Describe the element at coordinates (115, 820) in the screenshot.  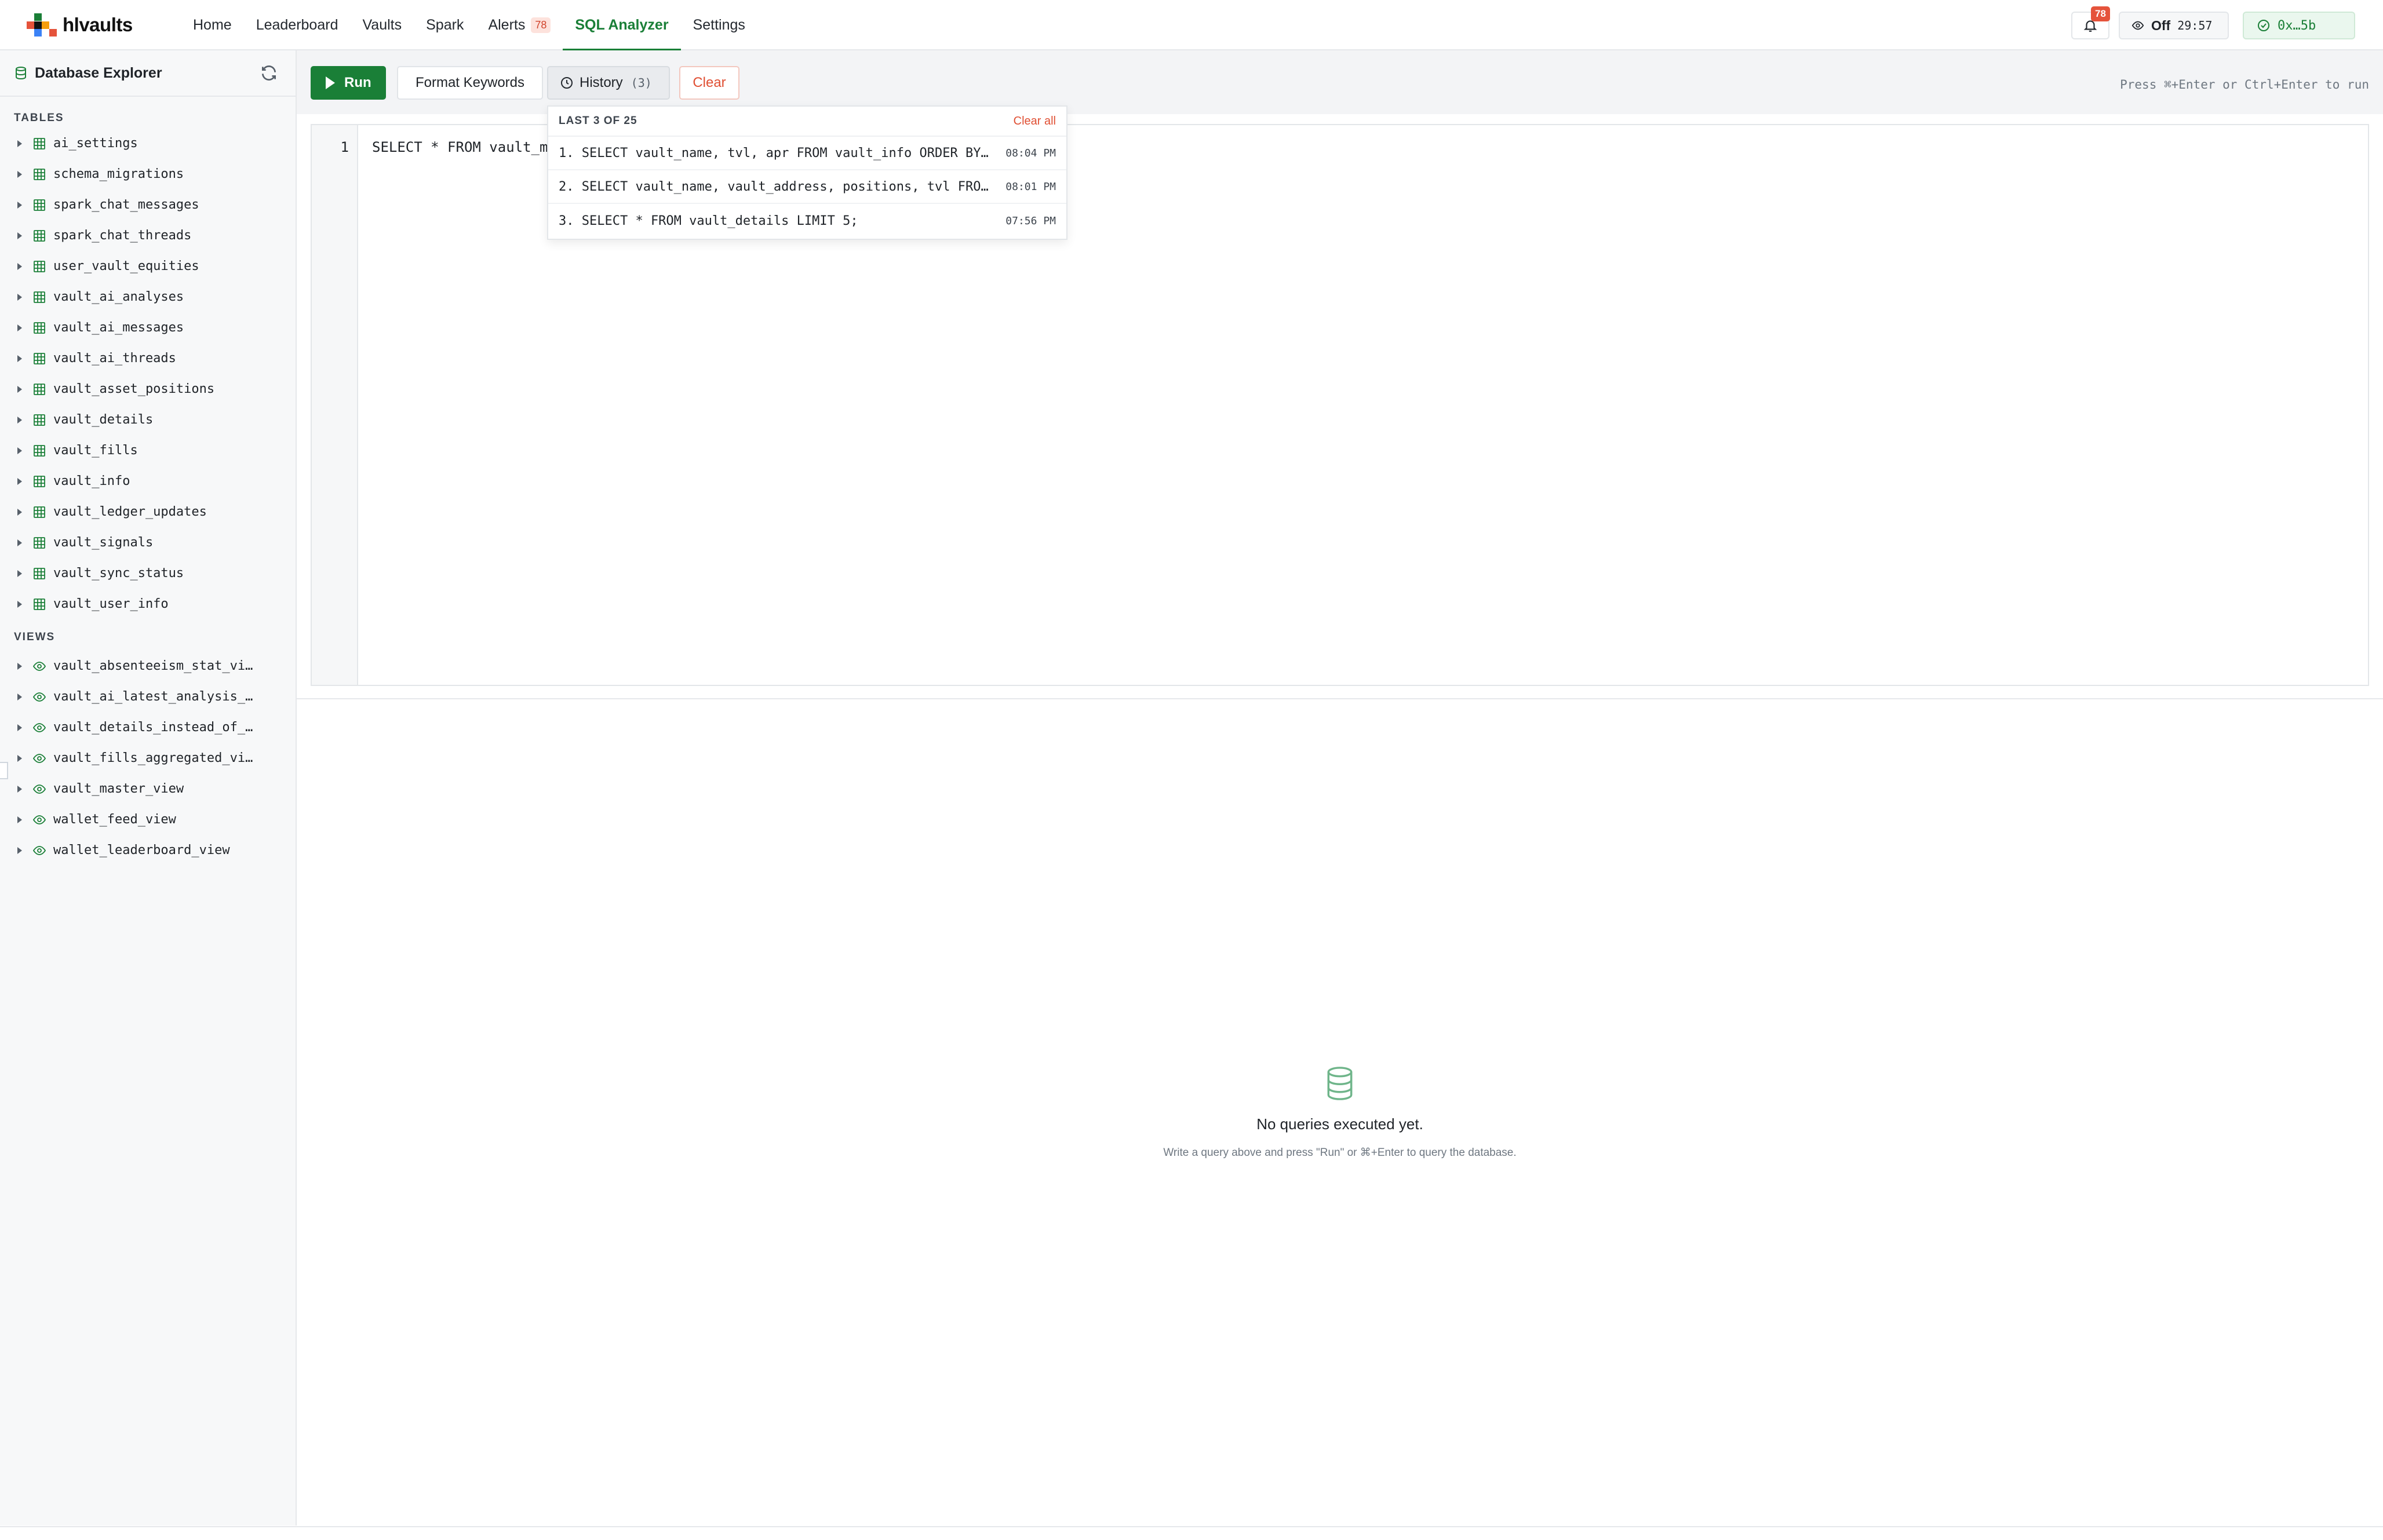
I see `sidebar-item-label: wallet_feed_view` at that location.